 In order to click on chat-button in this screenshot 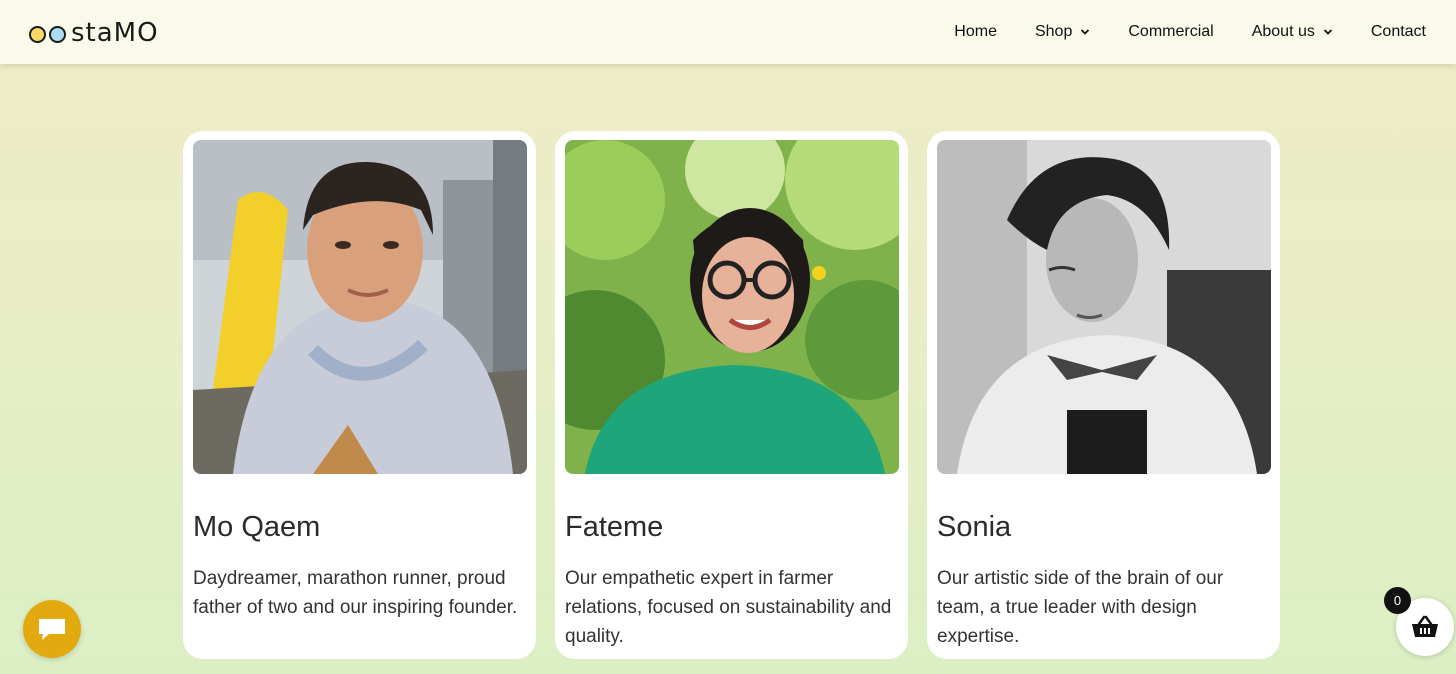, I will do `click(52, 629)`.